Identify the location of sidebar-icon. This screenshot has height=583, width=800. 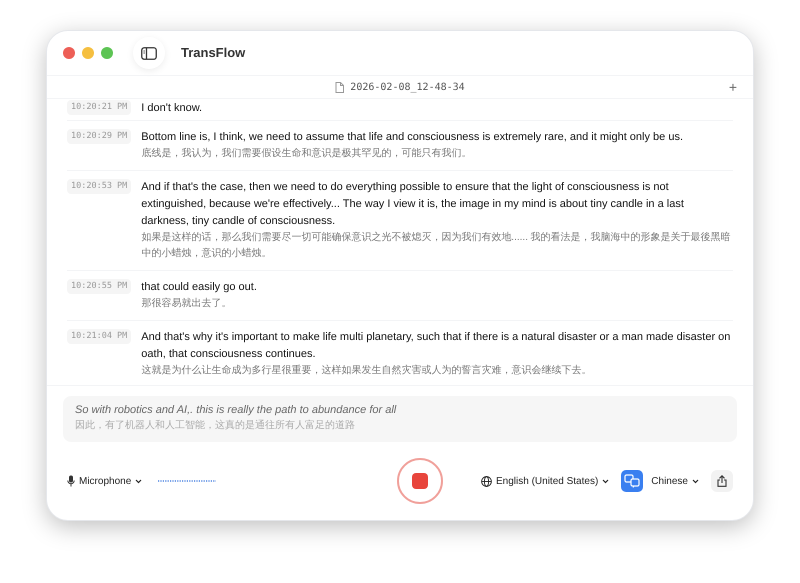
(149, 53).